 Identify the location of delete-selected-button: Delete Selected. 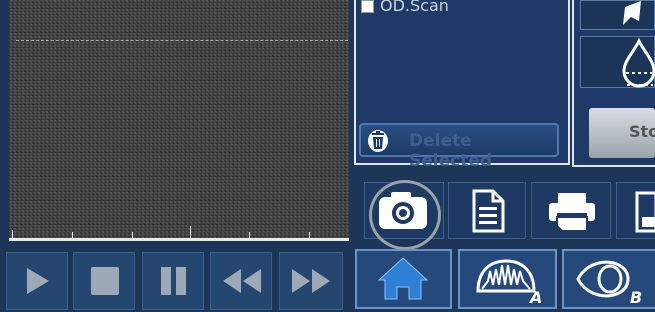
(459, 147).